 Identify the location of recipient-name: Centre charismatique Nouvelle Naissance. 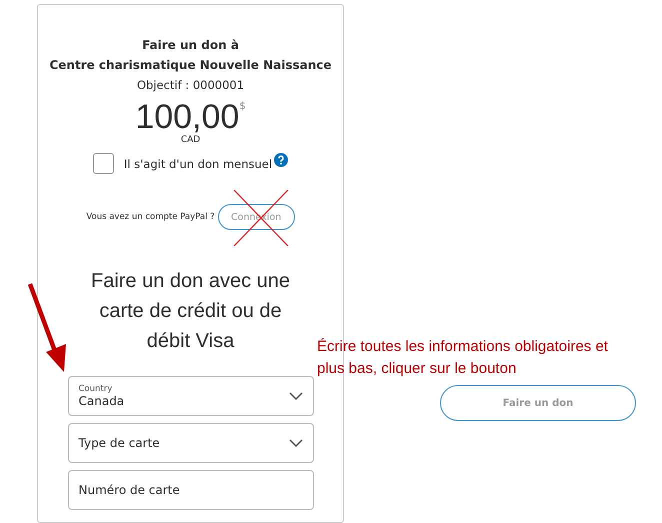
(190, 65).